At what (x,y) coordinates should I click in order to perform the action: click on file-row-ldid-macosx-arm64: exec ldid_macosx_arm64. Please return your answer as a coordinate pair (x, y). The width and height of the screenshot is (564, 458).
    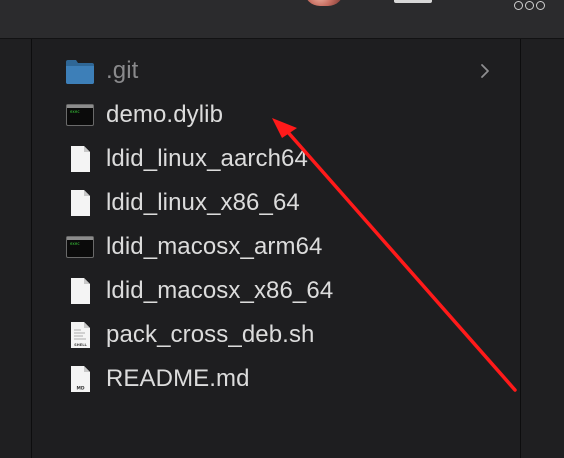
    Looking at the image, I should click on (276, 247).